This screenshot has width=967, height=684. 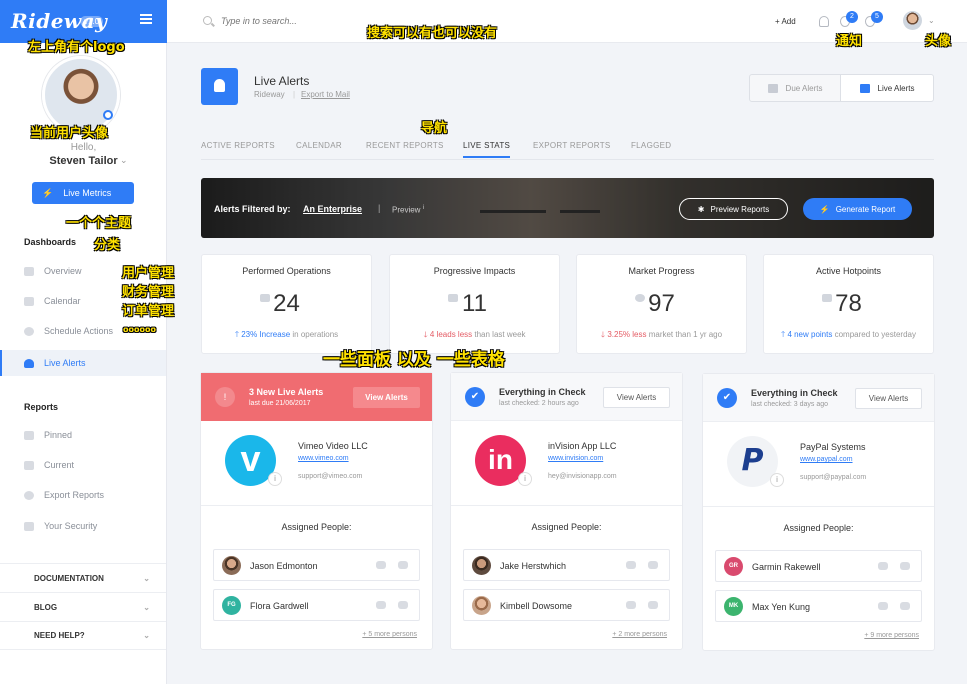 I want to click on section-reports: Reports, so click(x=41, y=407).